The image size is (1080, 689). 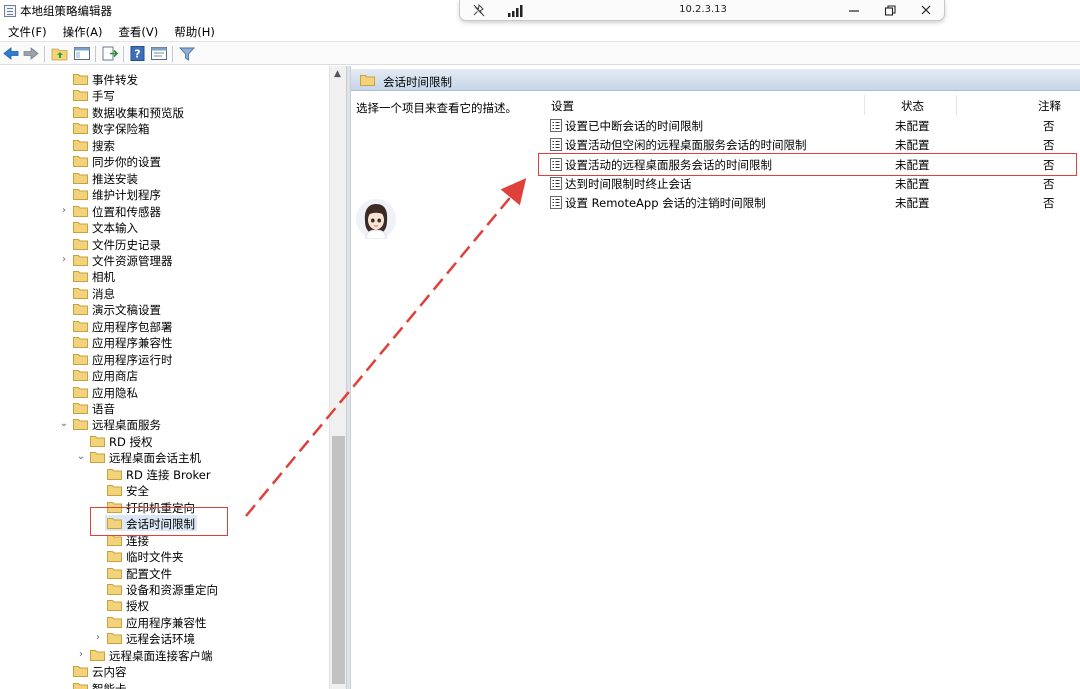 I want to click on help-icon: ?, so click(x=138, y=53).